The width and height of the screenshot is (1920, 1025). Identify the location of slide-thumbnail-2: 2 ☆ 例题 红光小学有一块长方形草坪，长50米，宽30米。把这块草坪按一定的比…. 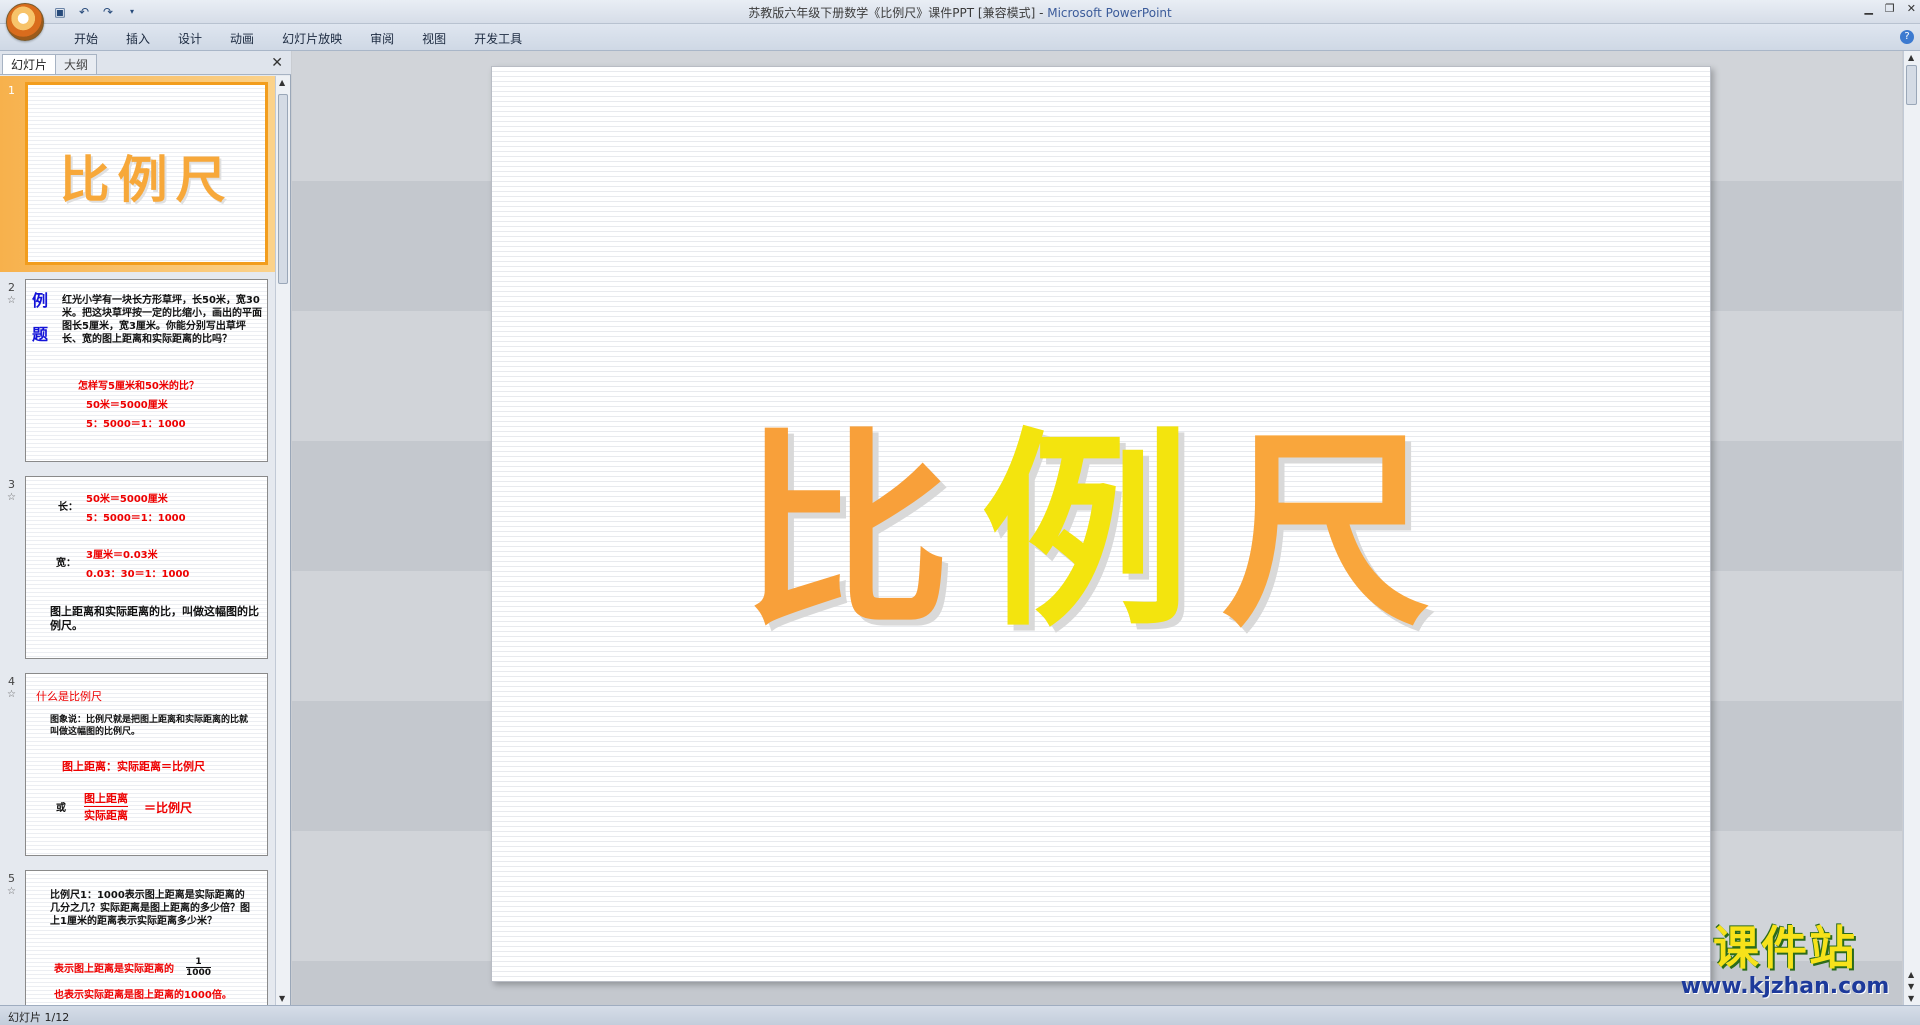
(137, 371).